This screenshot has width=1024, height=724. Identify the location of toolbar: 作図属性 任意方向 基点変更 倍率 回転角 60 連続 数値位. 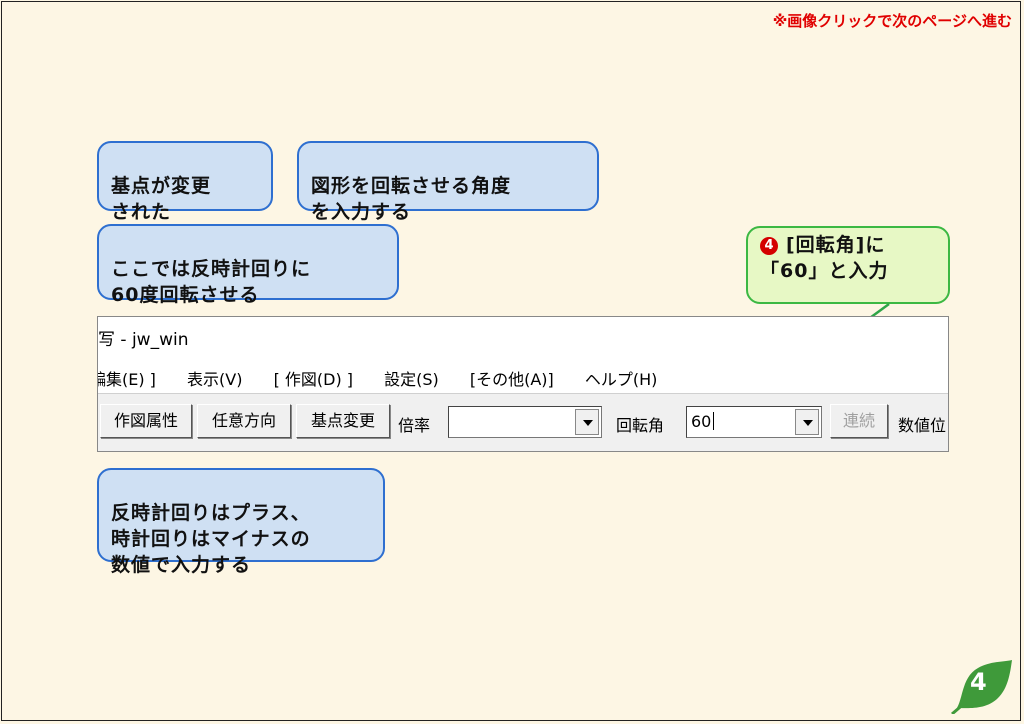
(523, 422).